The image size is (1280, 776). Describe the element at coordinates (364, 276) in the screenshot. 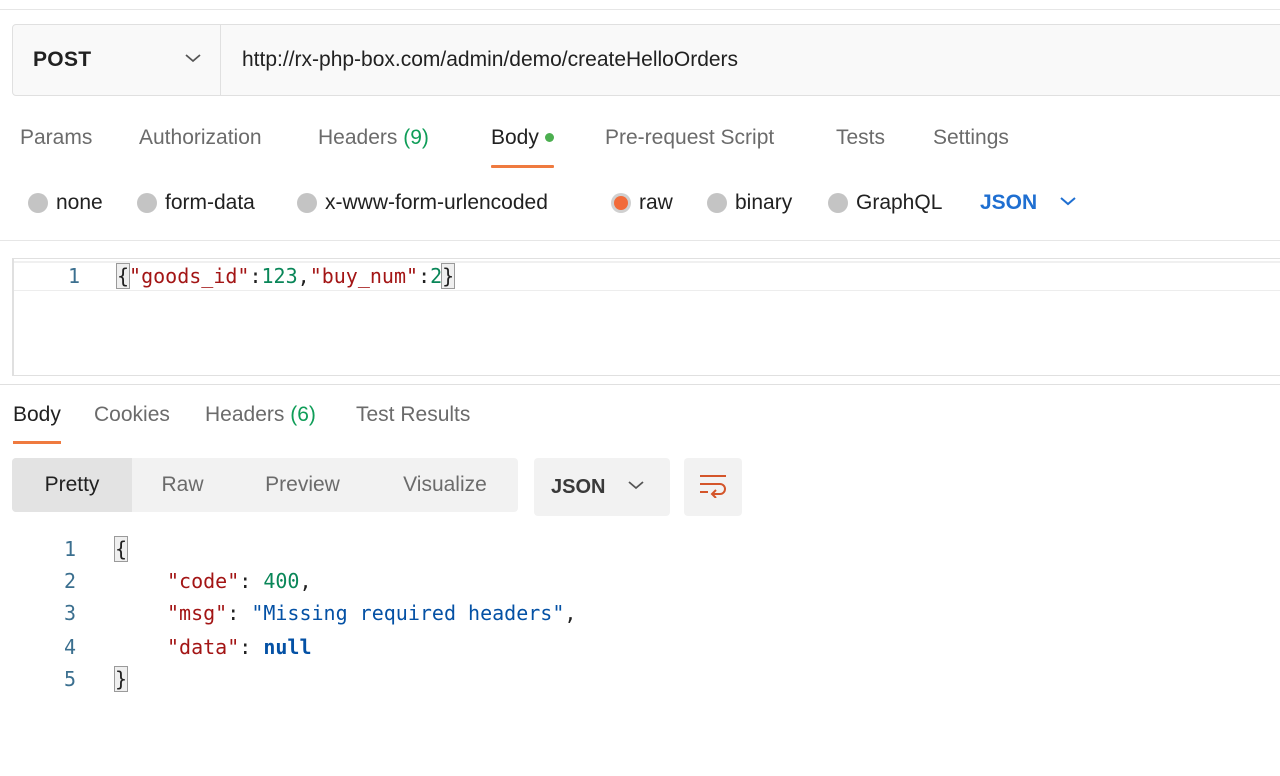

I see `json-key: "buy_num"` at that location.